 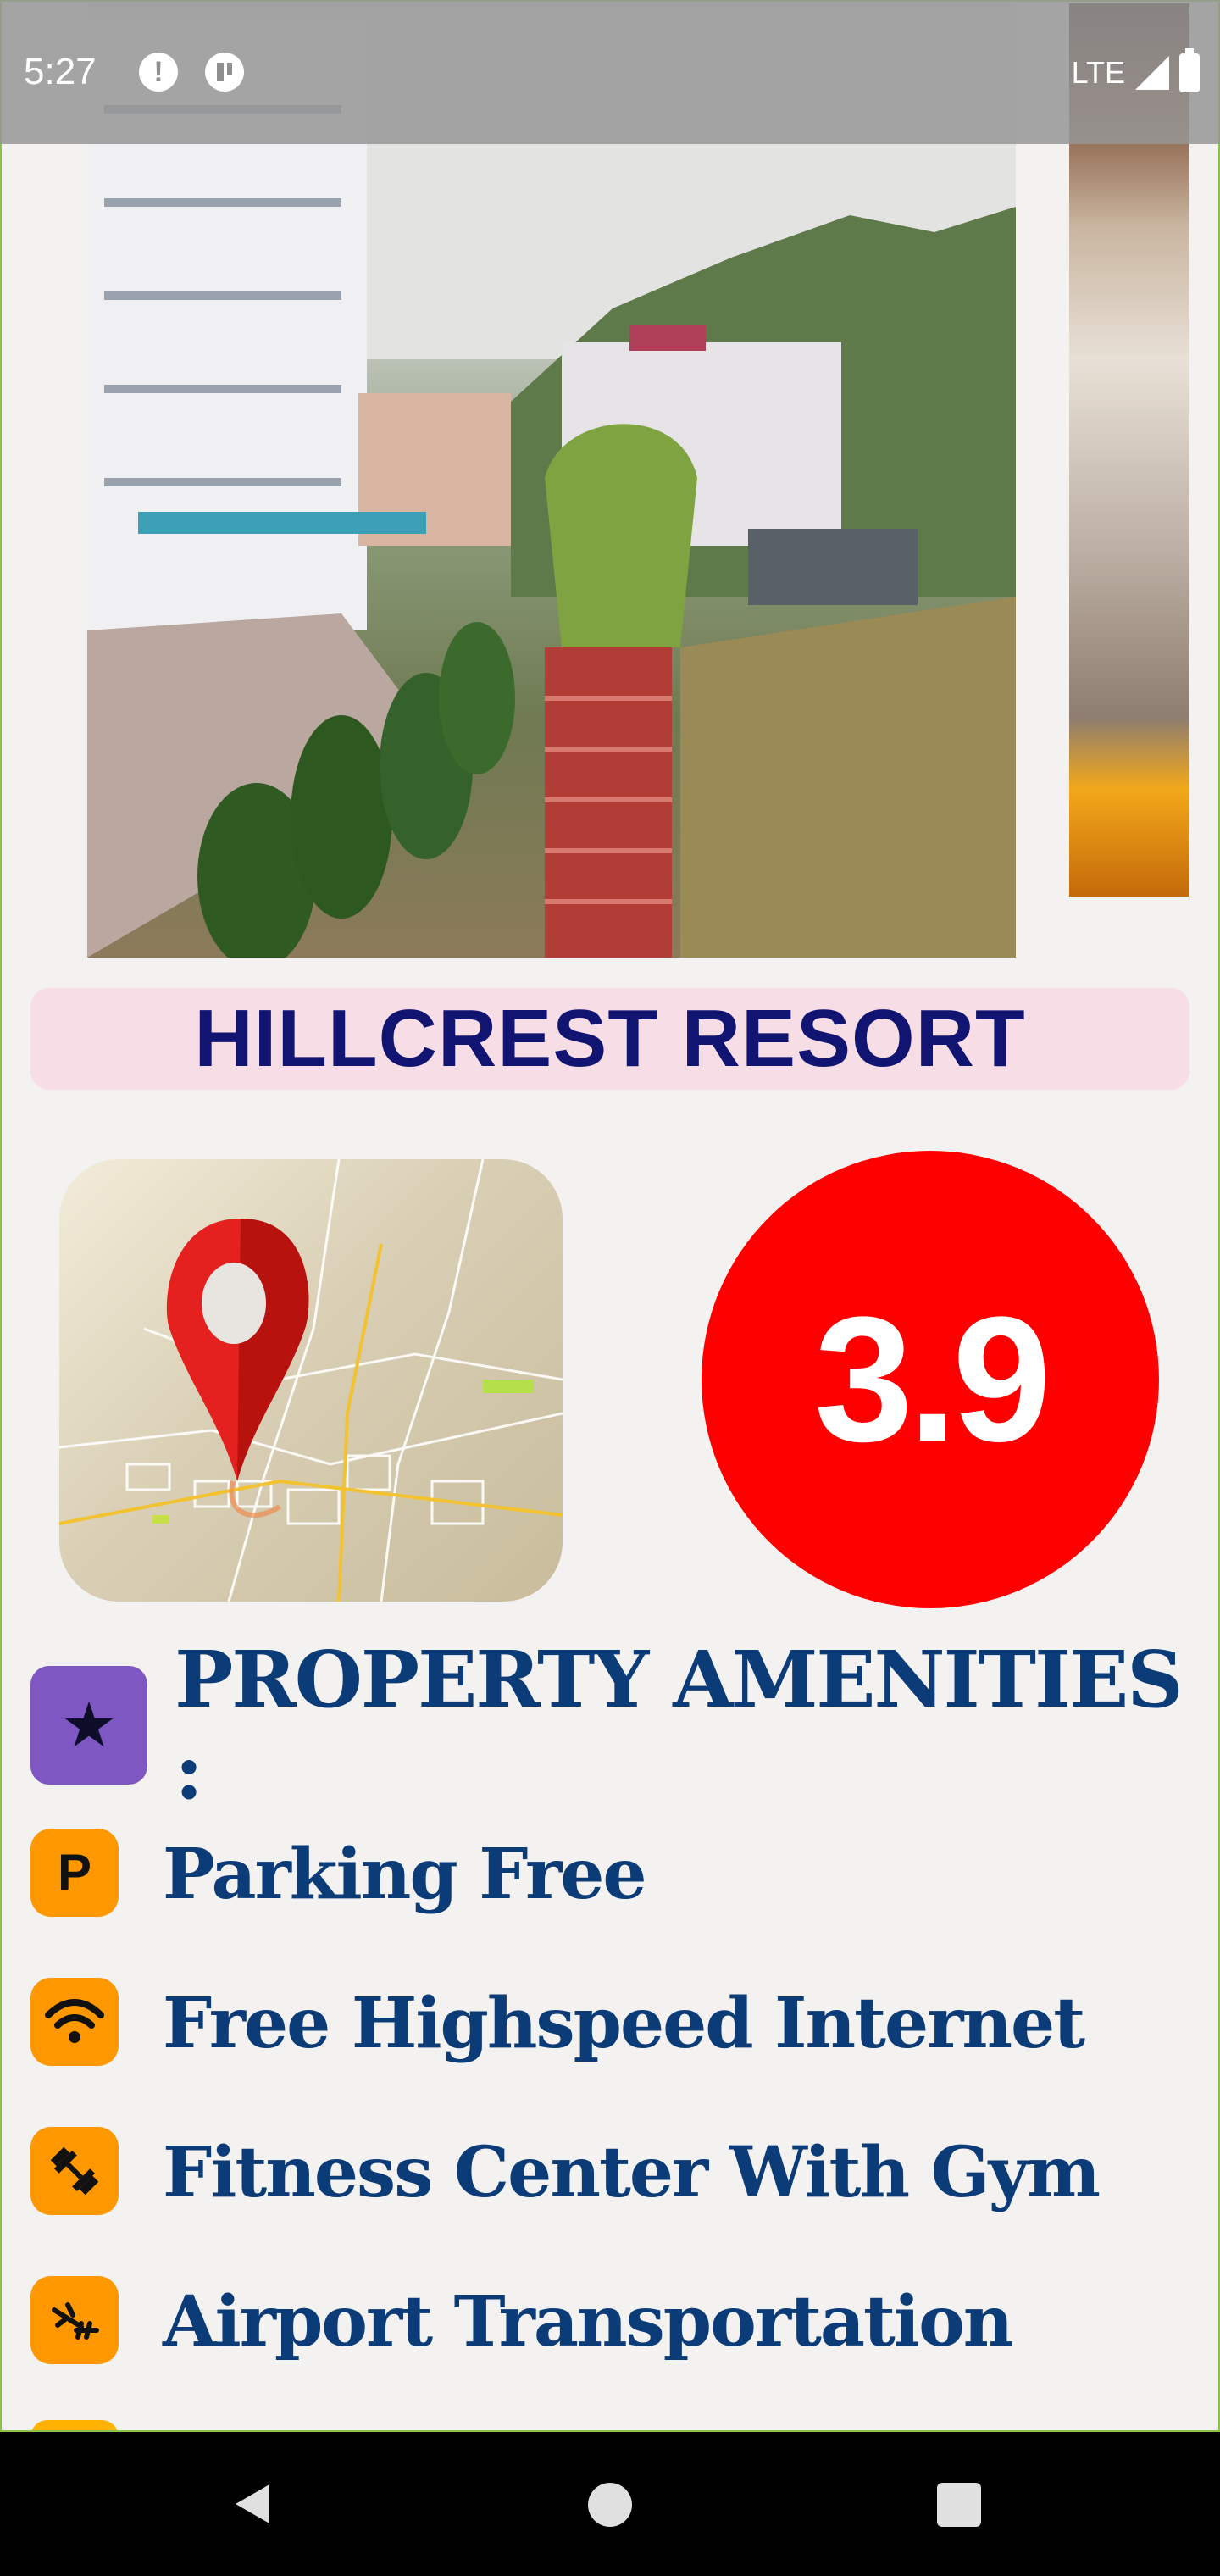 What do you see at coordinates (89, 1725) in the screenshot?
I see `star-icon: ★` at bounding box center [89, 1725].